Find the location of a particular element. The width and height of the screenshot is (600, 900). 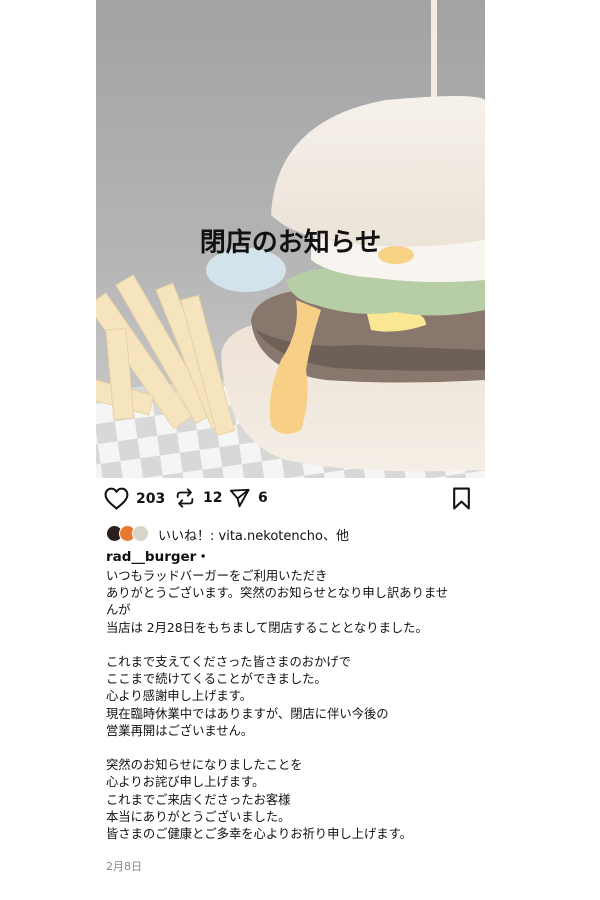

heart-icon is located at coordinates (116, 498).